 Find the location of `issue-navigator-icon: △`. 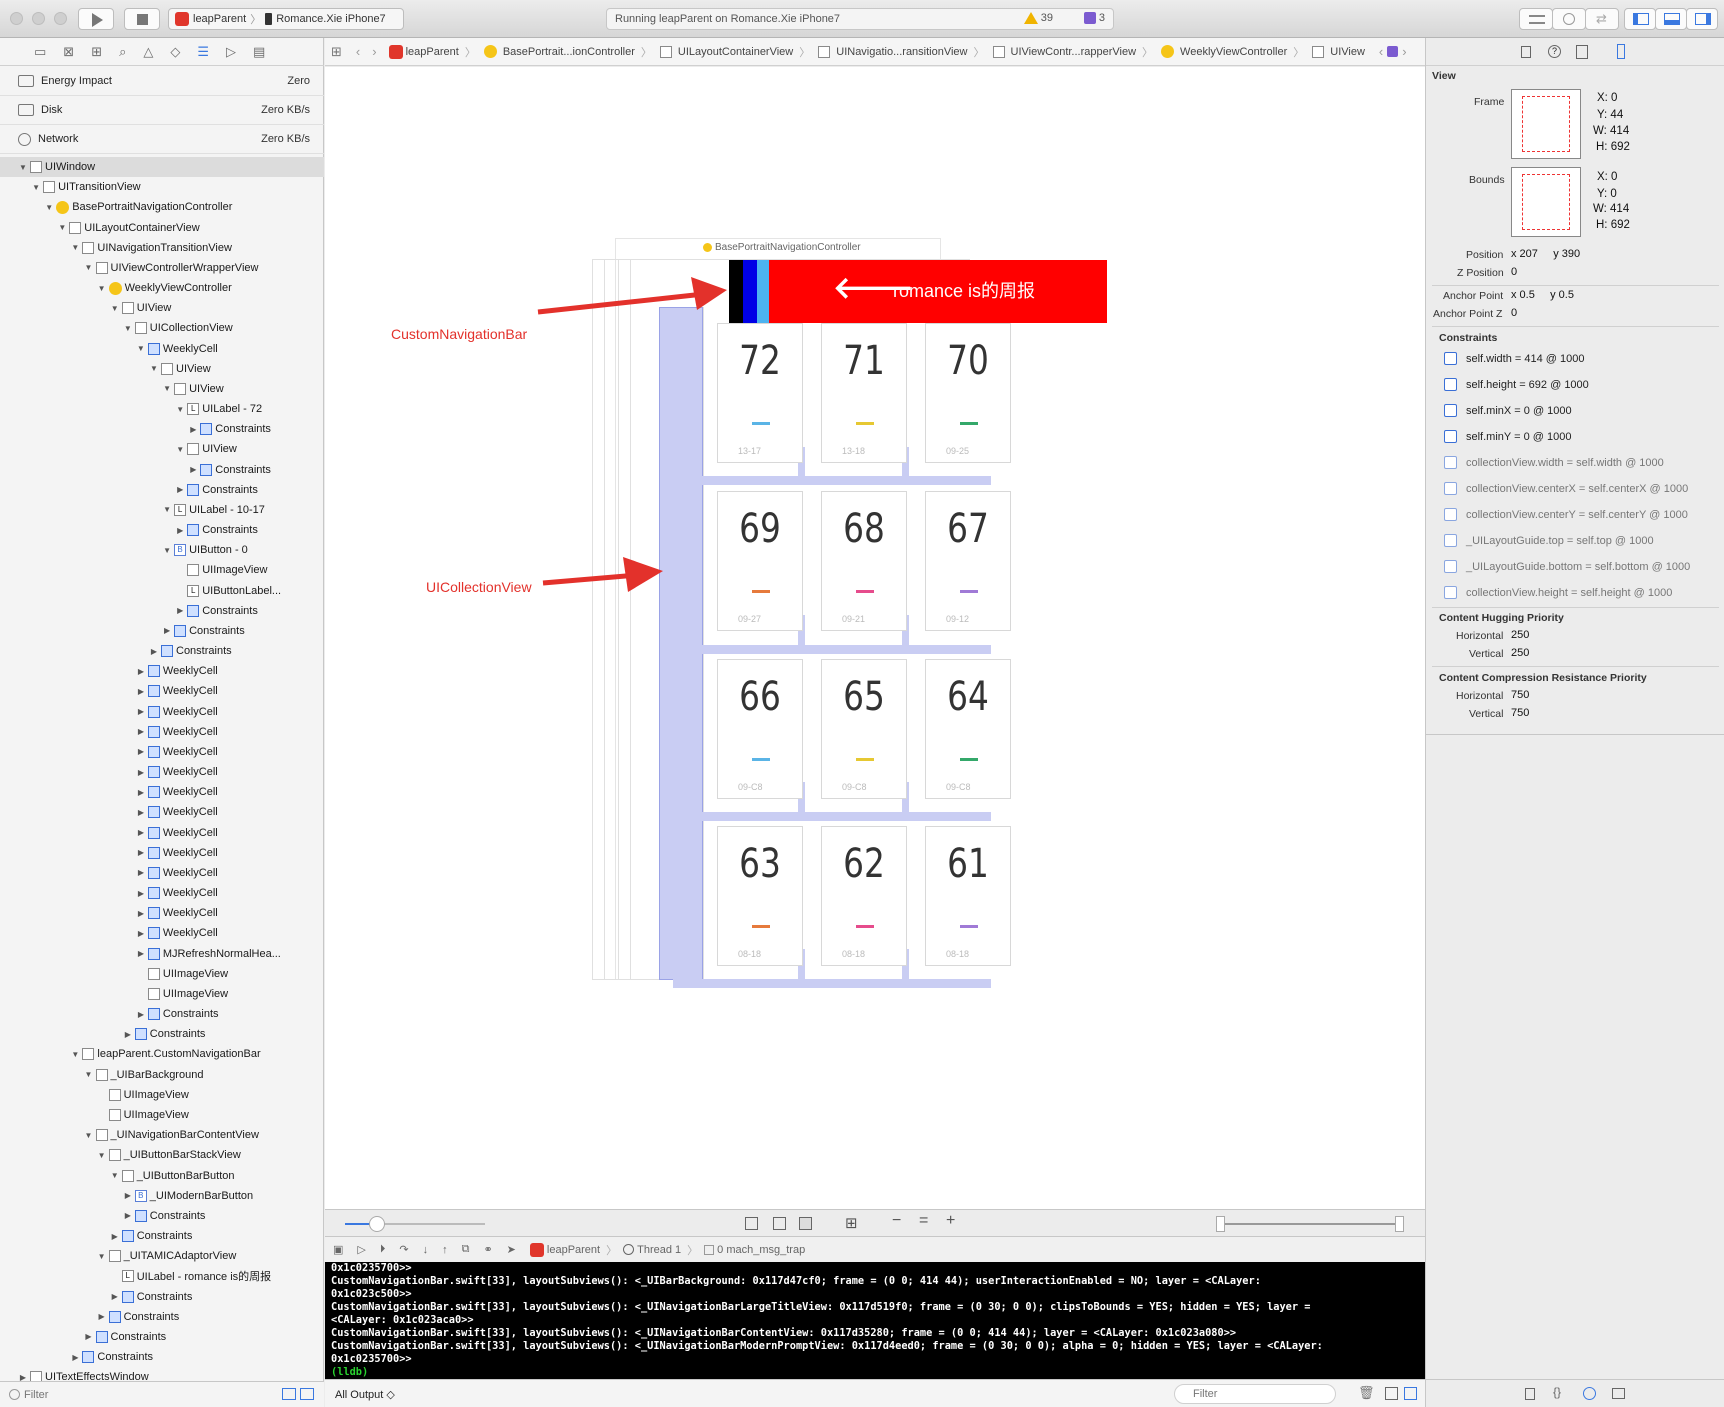

issue-navigator-icon: △ is located at coordinates (148, 52).